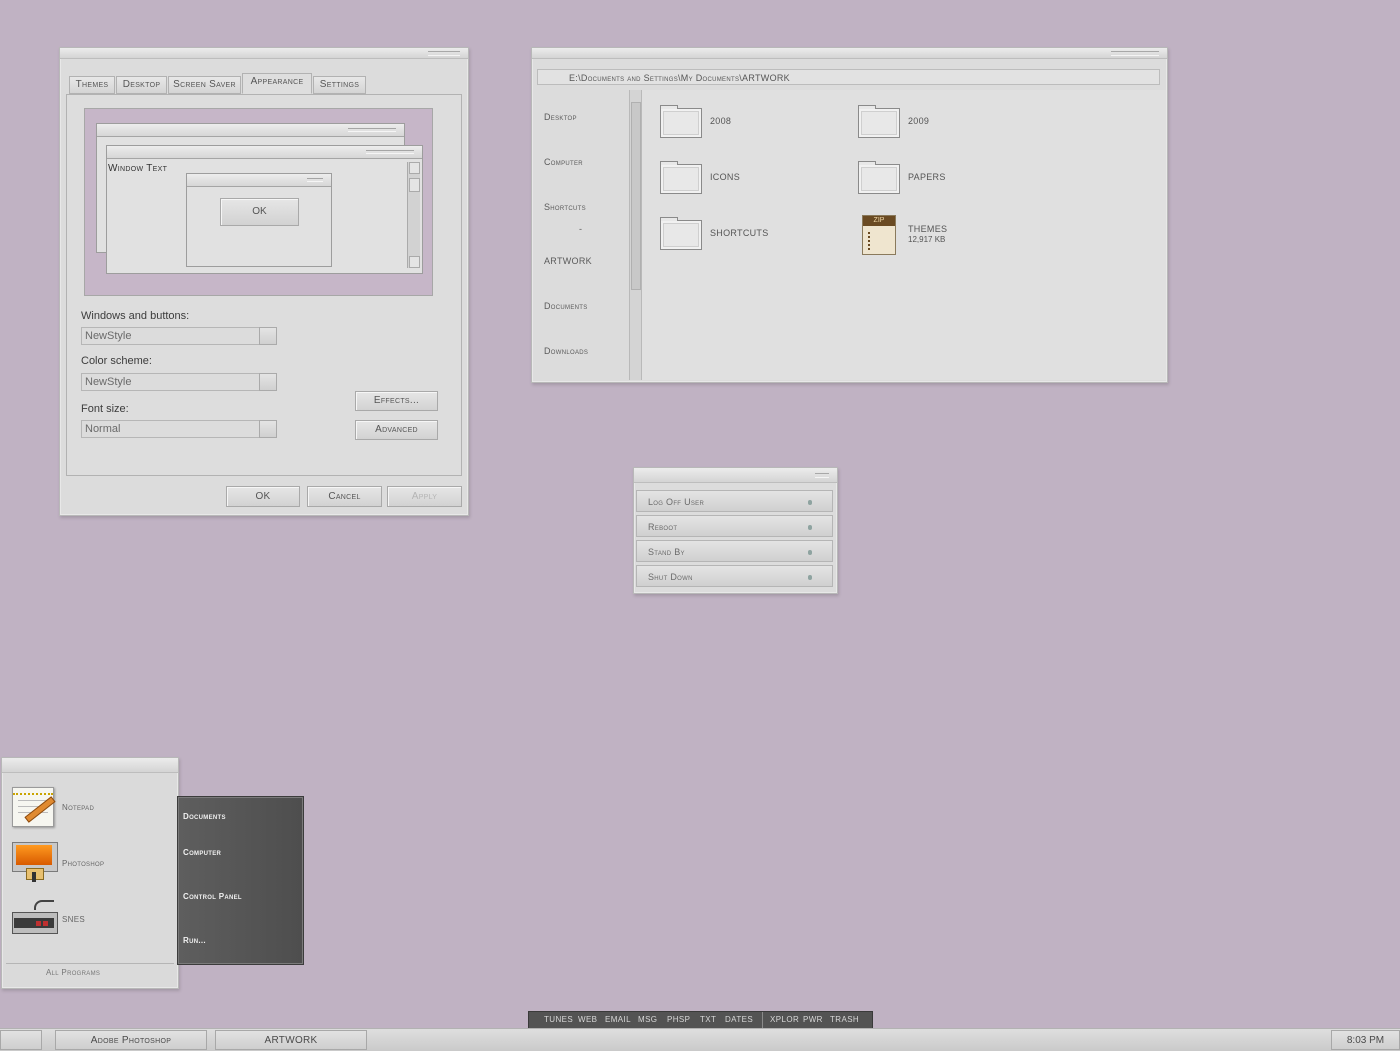 This screenshot has width=1400, height=1051. What do you see at coordinates (844, 1019) in the screenshot?
I see `dock-trash: TRASH` at bounding box center [844, 1019].